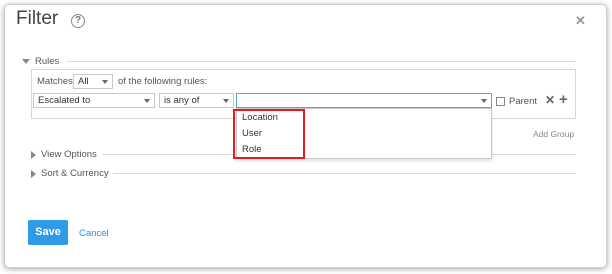  I want to click on help-icon: ?, so click(78, 21).